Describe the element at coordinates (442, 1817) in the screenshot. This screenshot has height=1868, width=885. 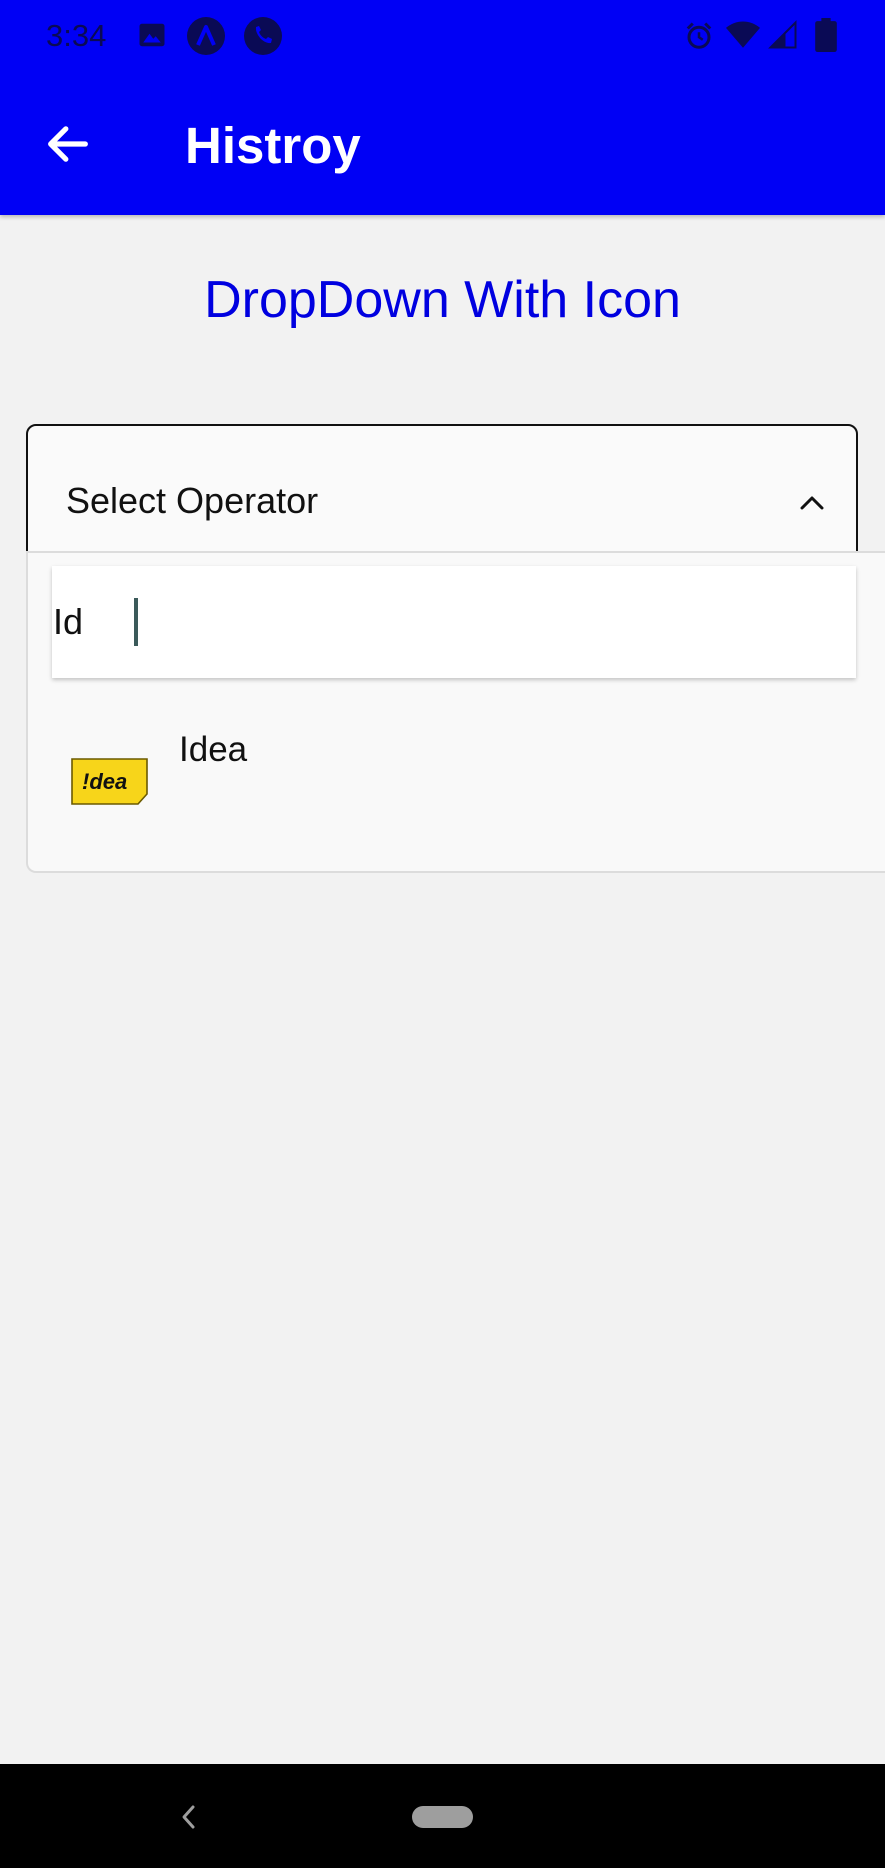
I see `nav-home-pill` at that location.